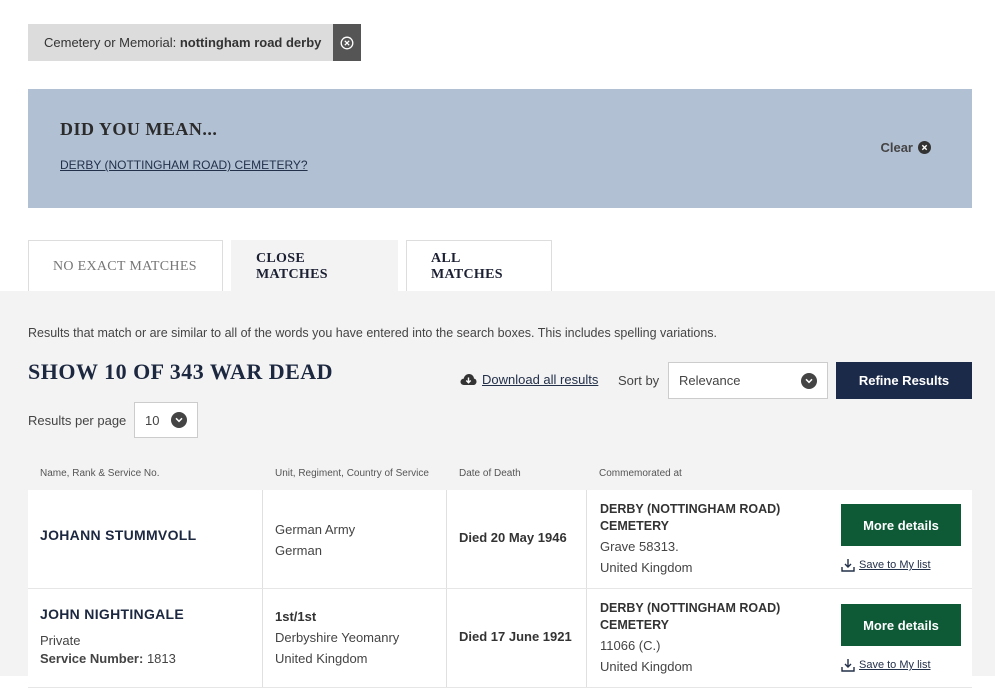 The height and width of the screenshot is (688, 995). I want to click on rank: Private, so click(60, 640).